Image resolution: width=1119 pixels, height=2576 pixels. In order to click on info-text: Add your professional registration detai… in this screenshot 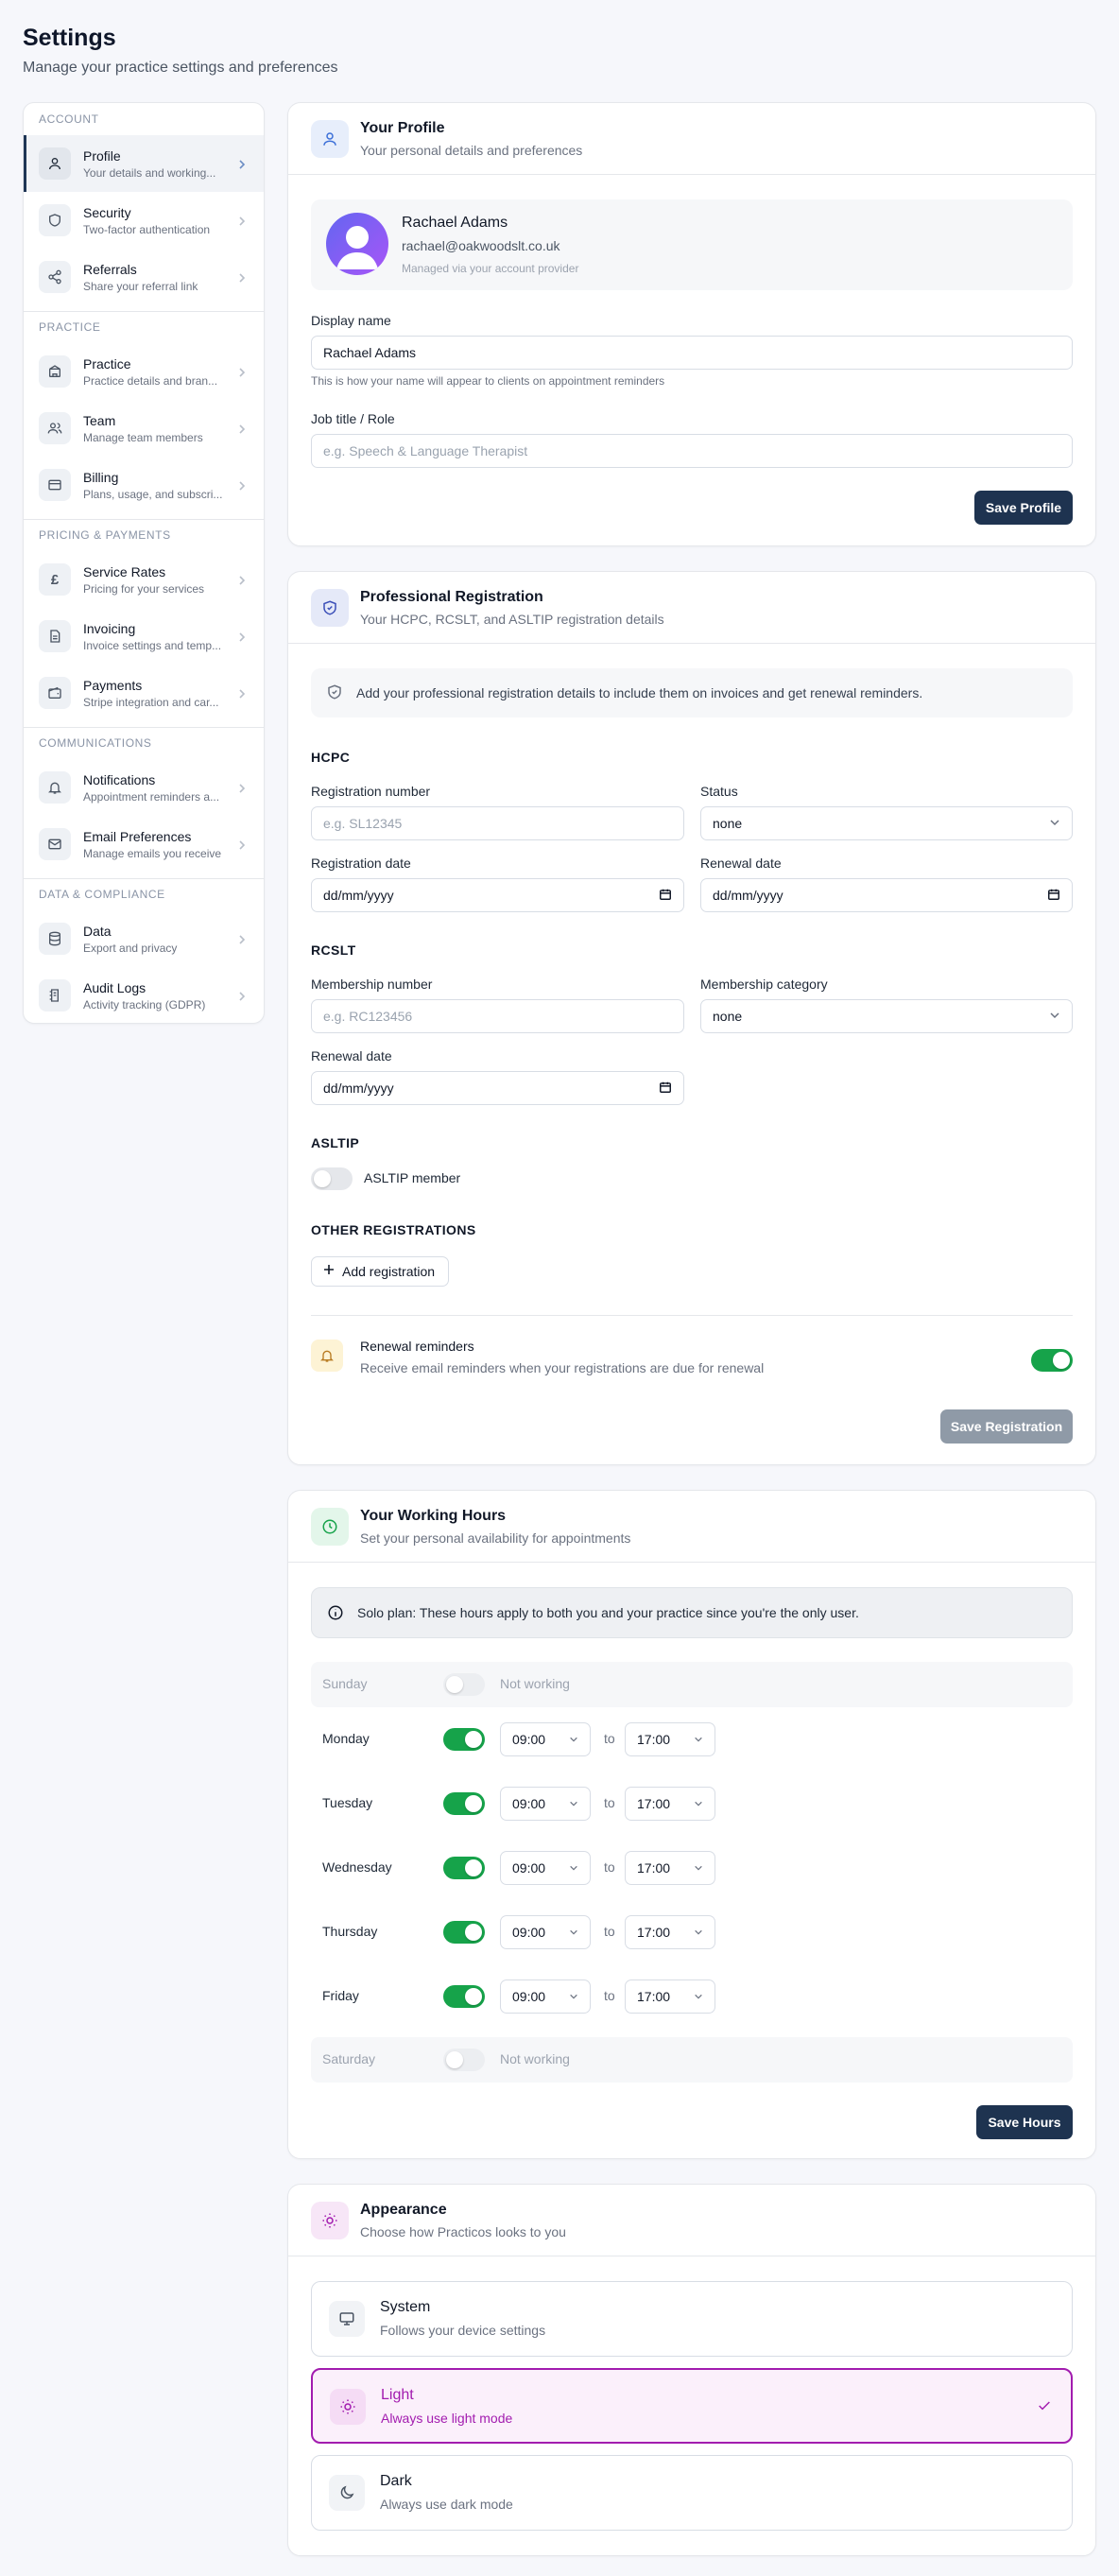, I will do `click(639, 692)`.